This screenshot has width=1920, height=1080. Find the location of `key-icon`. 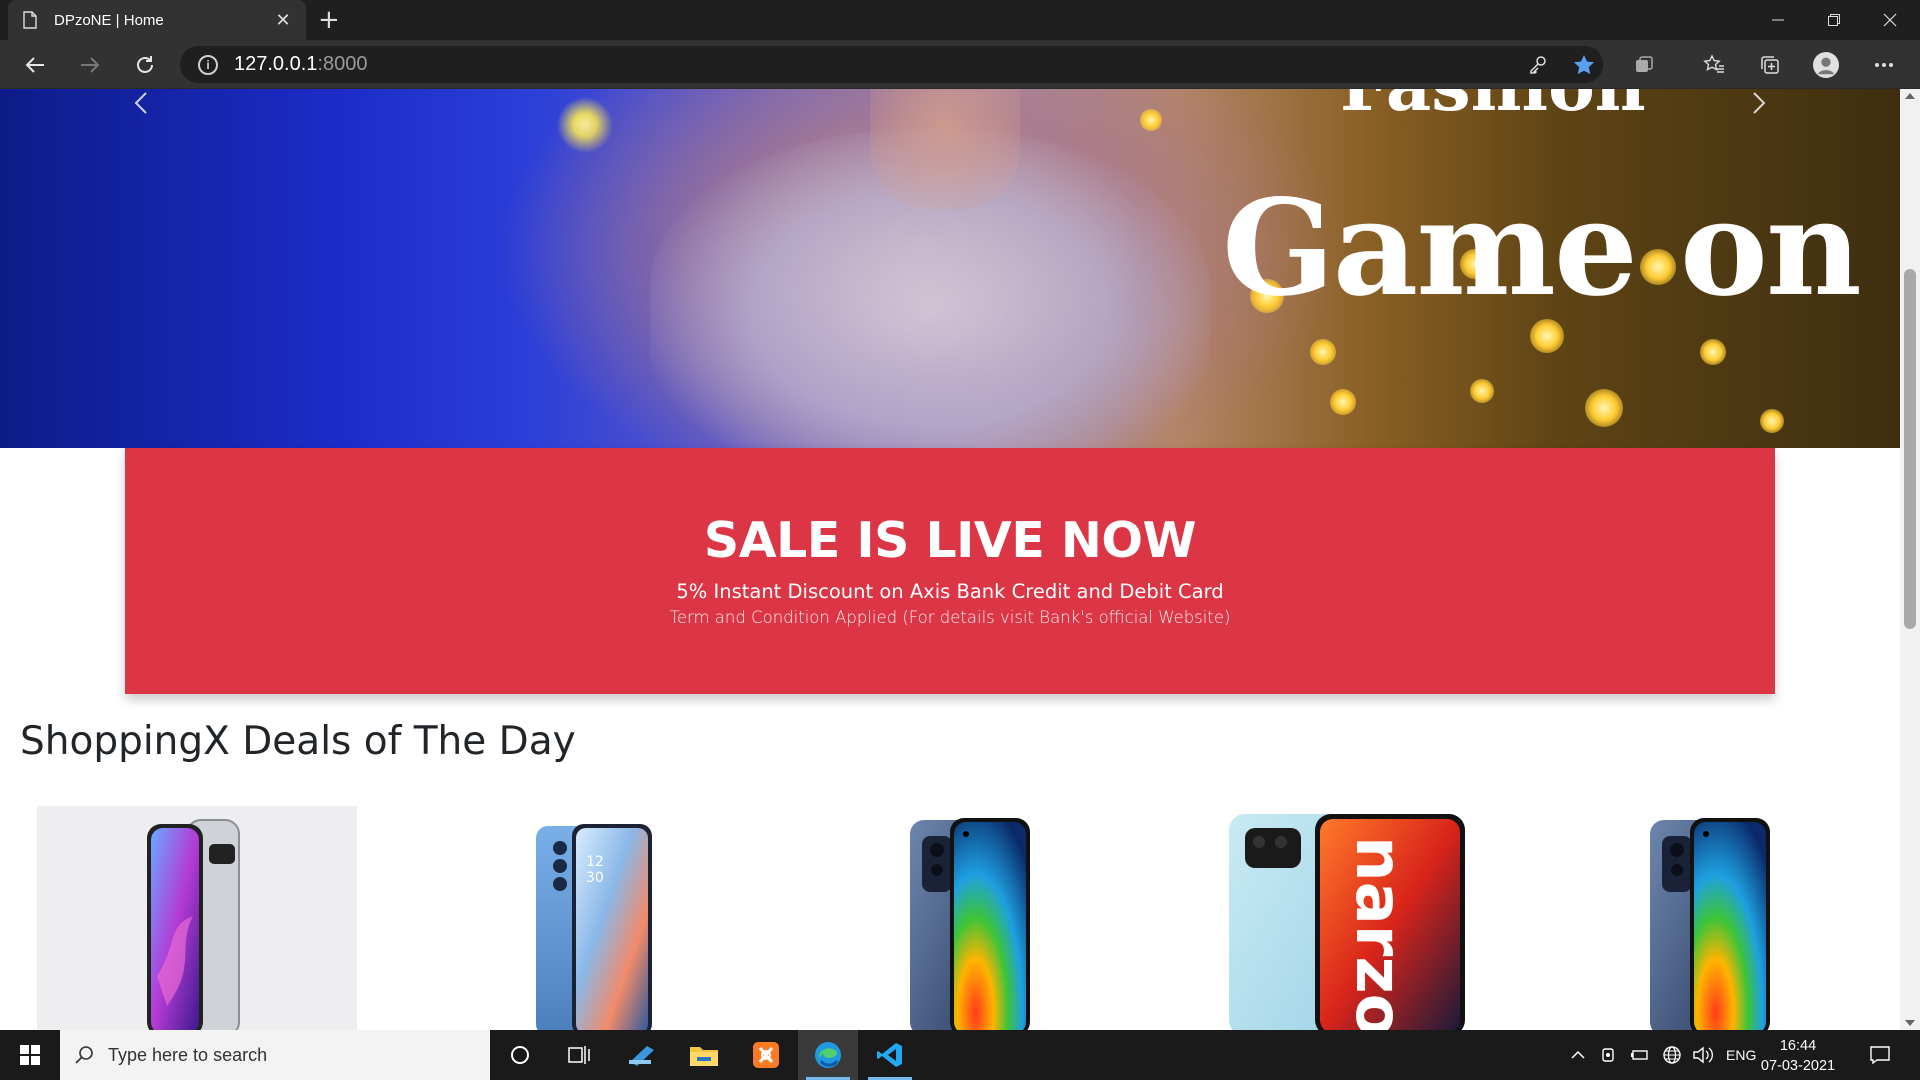

key-icon is located at coordinates (1538, 65).